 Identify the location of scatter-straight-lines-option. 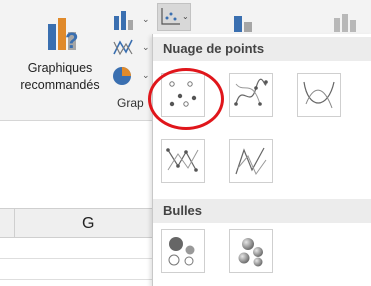
(251, 161).